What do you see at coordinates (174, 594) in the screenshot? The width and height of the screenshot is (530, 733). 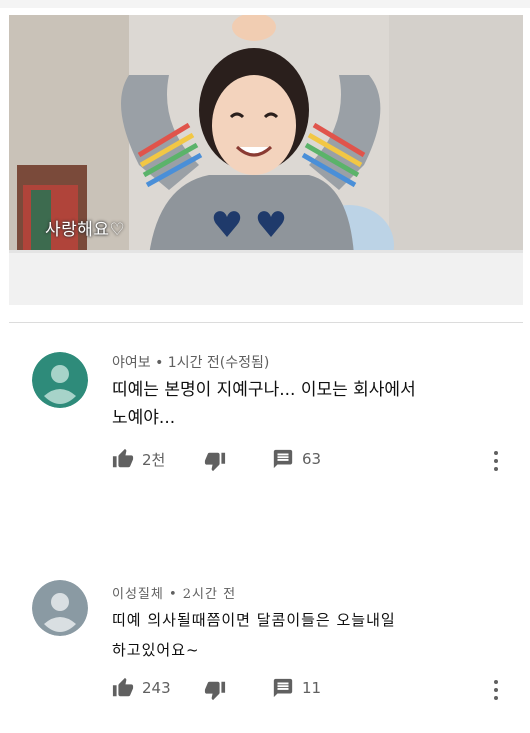 I see `comment-meta: 이성질체 • 2시간 전` at bounding box center [174, 594].